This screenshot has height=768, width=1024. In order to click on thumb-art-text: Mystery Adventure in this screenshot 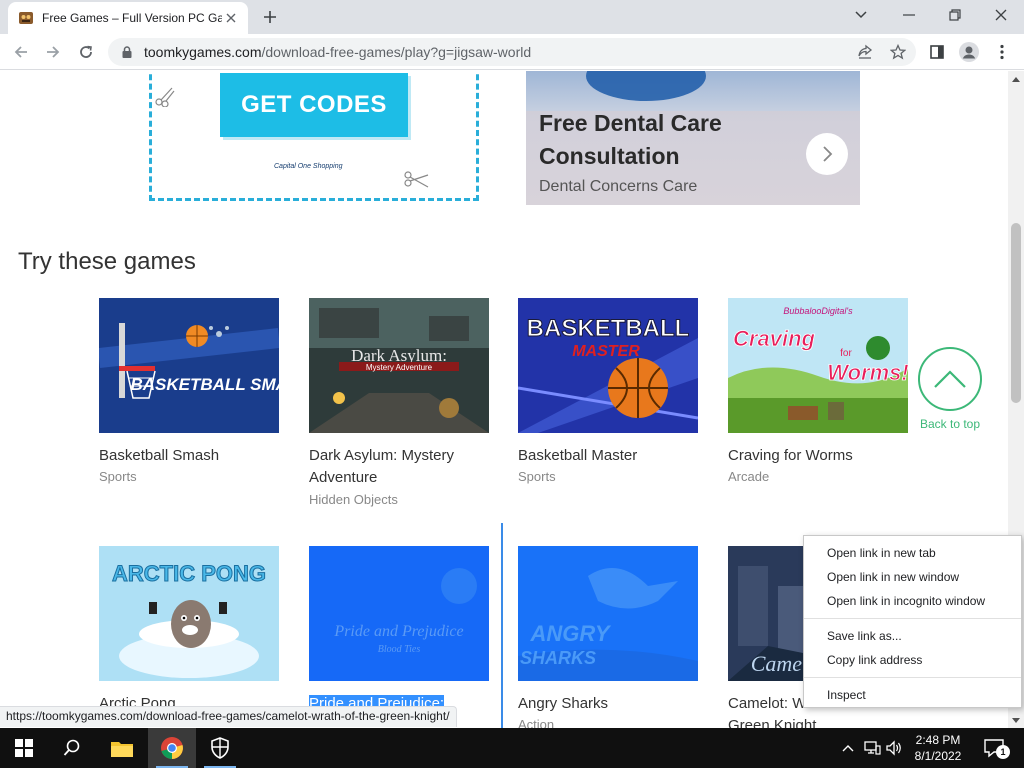, I will do `click(399, 367)`.